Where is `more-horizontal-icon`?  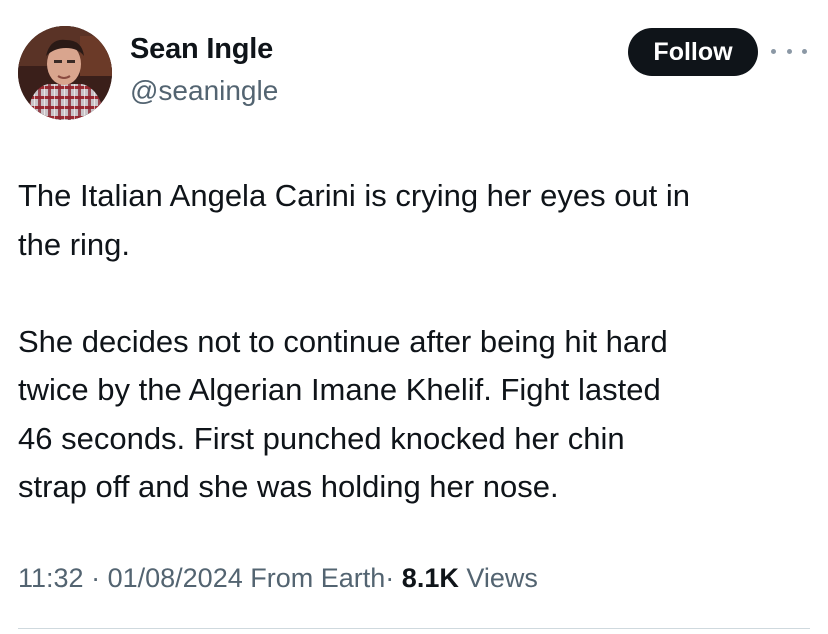 more-horizontal-icon is located at coordinates (789, 51).